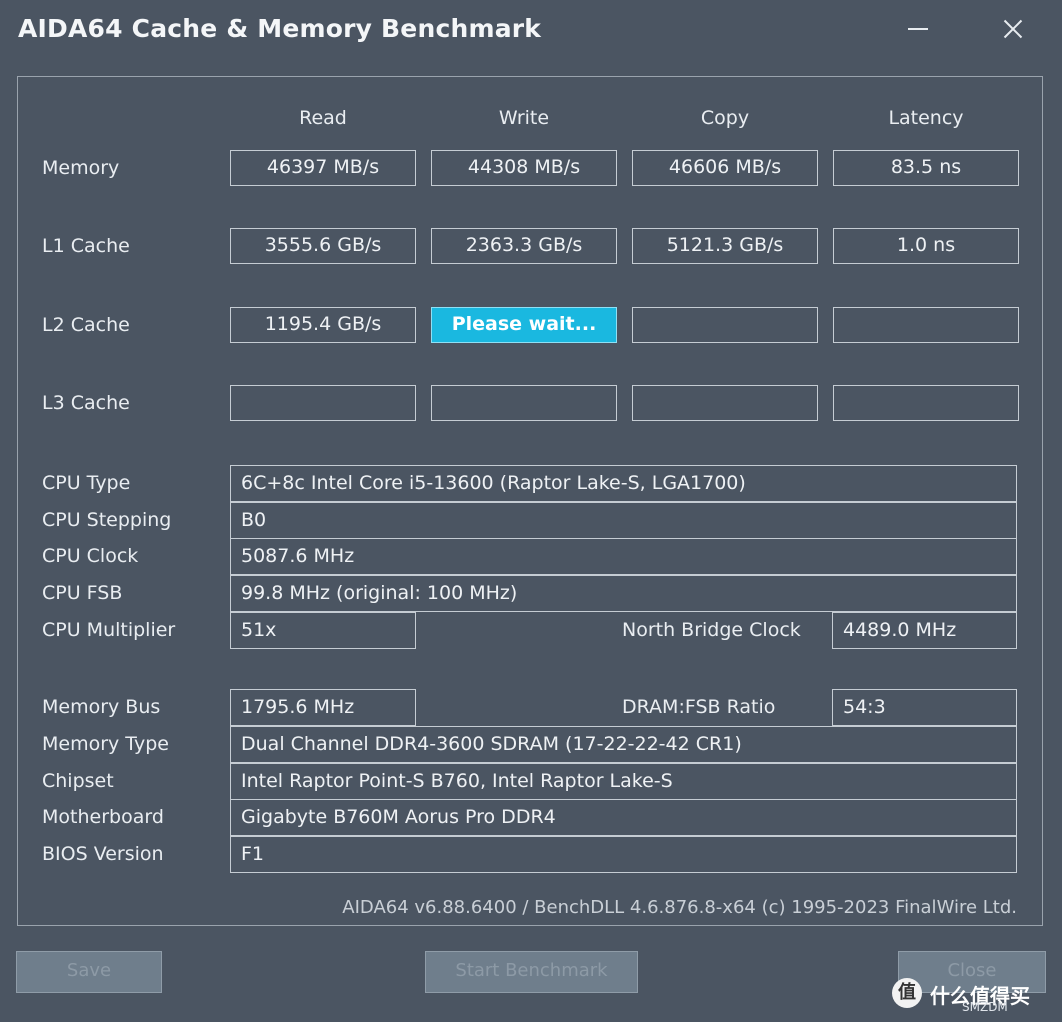  What do you see at coordinates (623, 854) in the screenshot?
I see `bios-version-value: F1` at bounding box center [623, 854].